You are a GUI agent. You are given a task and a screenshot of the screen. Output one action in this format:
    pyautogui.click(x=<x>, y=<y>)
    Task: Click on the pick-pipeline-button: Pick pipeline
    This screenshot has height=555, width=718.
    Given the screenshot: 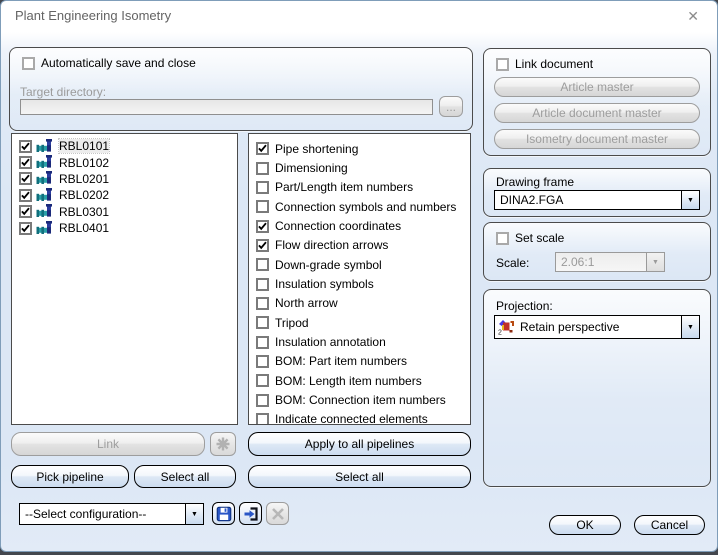 What is the action you would take?
    pyautogui.click(x=70, y=476)
    